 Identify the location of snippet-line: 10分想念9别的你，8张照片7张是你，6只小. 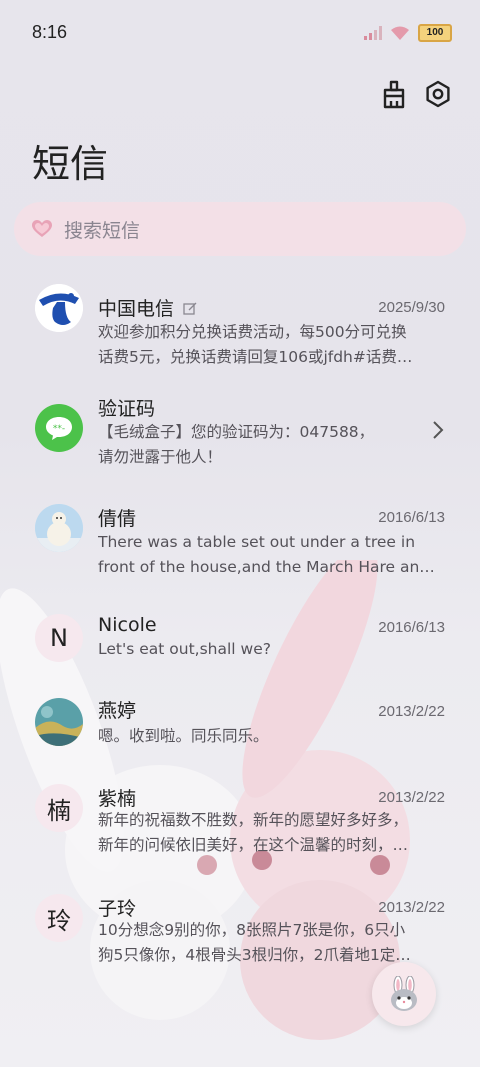
(252, 930).